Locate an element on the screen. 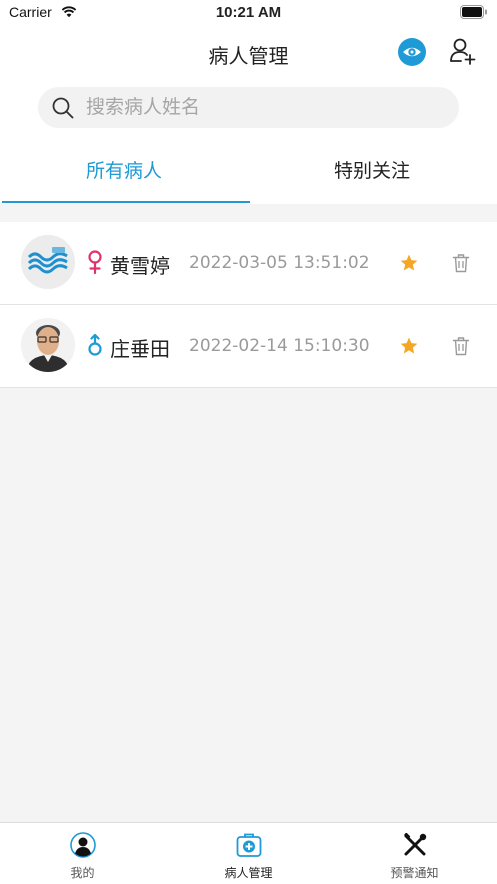 This screenshot has width=497, height=884. male-icon is located at coordinates (95, 344).